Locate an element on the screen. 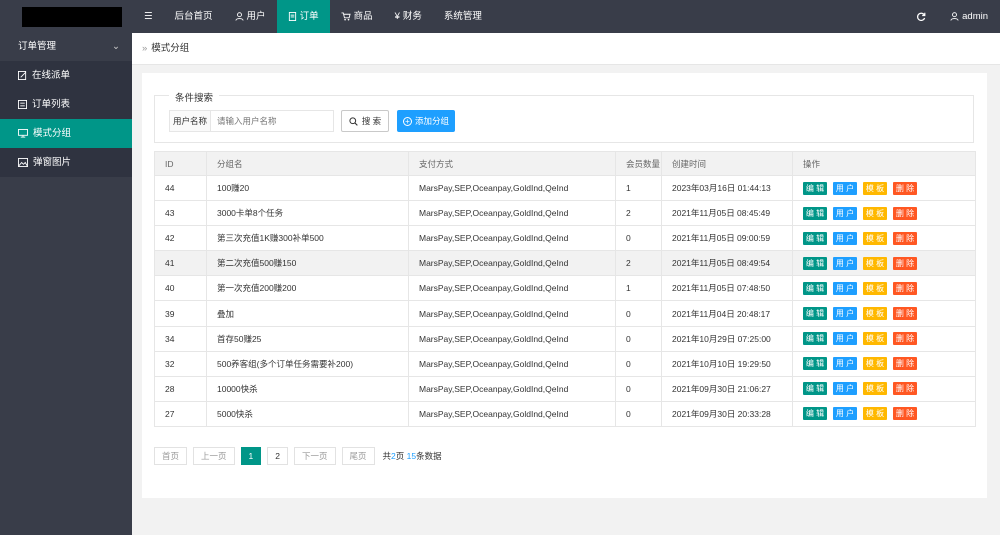  search-button: 搜 索 is located at coordinates (365, 121).